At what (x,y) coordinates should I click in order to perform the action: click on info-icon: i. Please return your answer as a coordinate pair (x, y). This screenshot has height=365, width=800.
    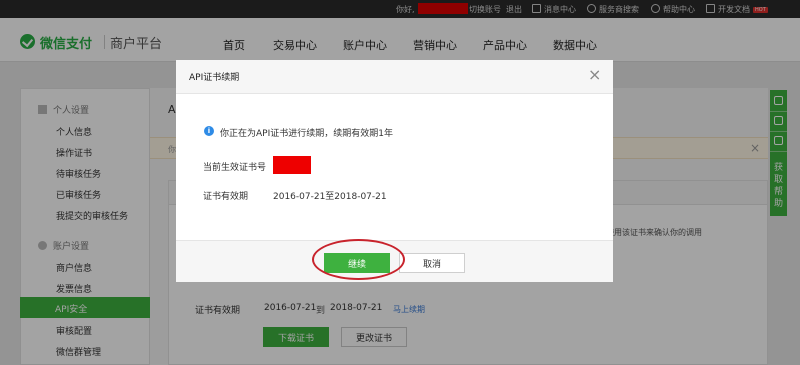
    Looking at the image, I should click on (209, 131).